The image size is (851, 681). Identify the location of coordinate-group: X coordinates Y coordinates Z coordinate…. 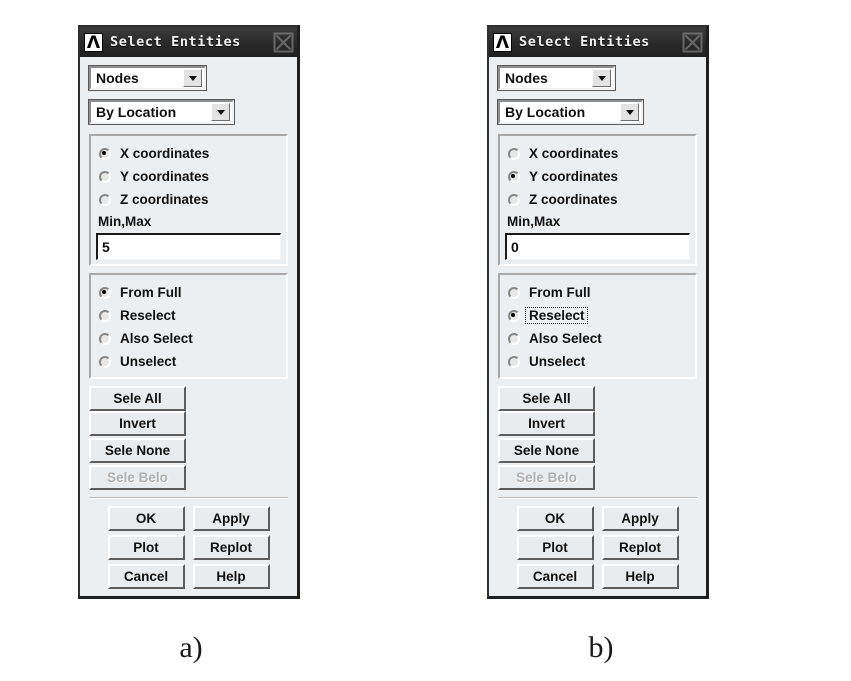
(597, 200).